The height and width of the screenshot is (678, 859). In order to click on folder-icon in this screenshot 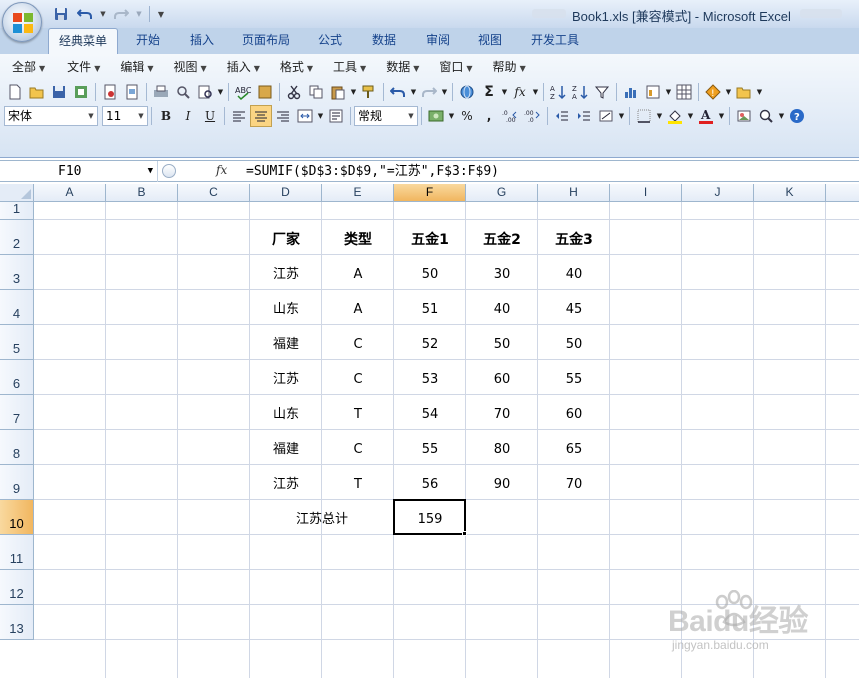, I will do `click(744, 92)`.